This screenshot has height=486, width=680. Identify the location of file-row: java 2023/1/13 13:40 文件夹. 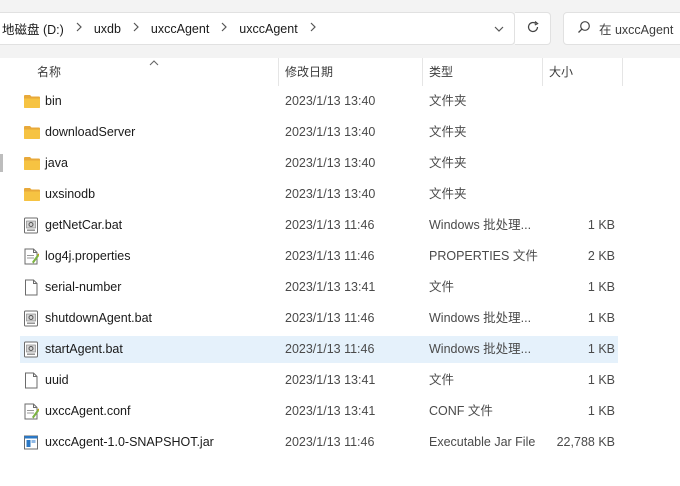
(319, 163).